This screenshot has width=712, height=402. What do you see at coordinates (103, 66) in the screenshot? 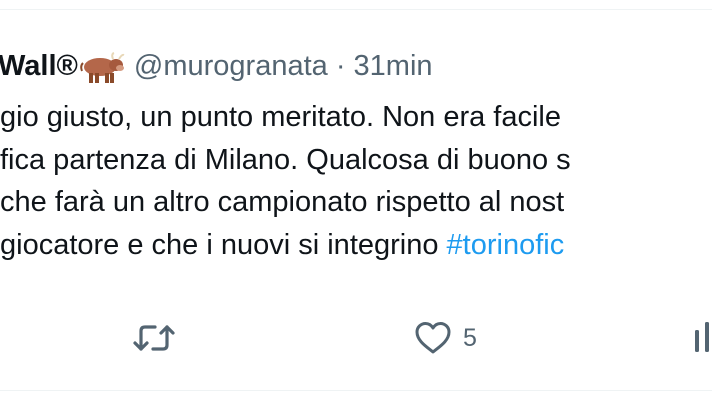
I see `ox-emoji-icon` at bounding box center [103, 66].